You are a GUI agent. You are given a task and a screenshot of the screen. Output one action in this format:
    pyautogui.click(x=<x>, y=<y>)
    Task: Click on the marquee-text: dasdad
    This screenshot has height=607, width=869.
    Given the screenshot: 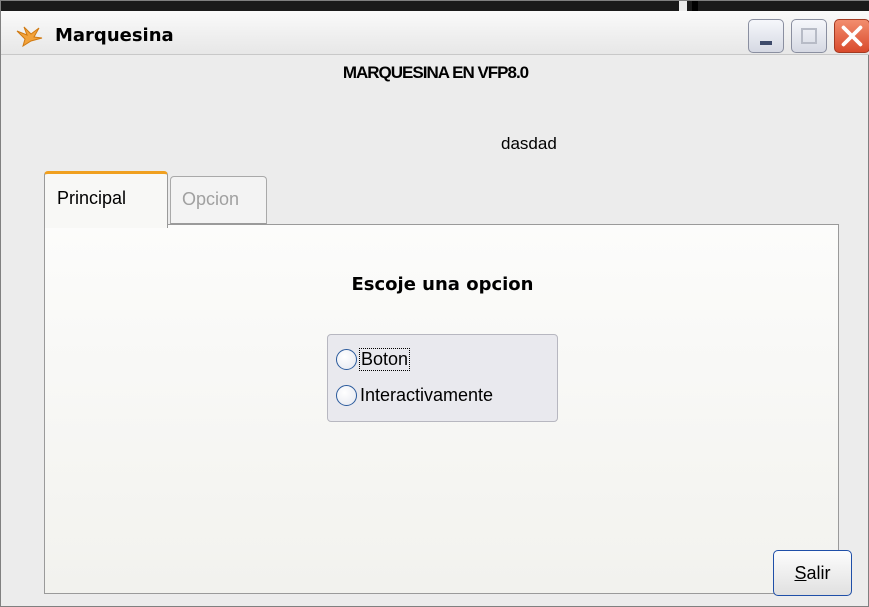 What is the action you would take?
    pyautogui.click(x=529, y=143)
    